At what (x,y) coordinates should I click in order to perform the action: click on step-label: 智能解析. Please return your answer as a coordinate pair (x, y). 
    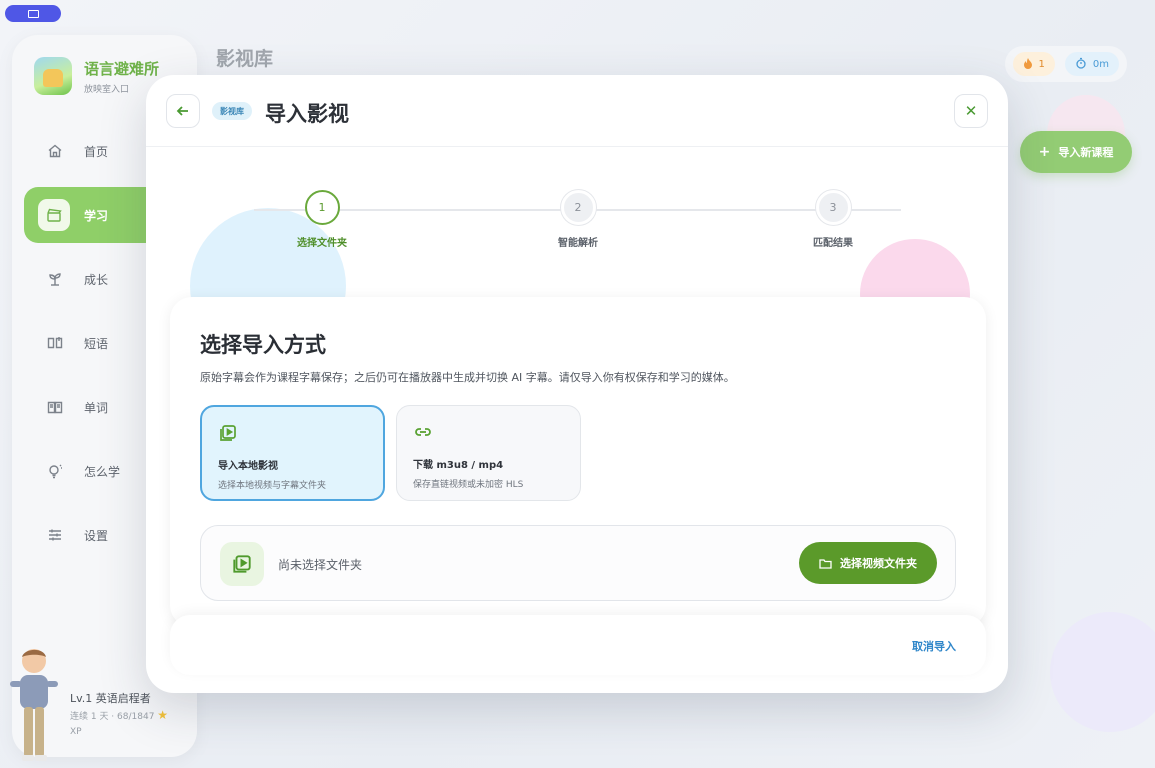
    Looking at the image, I should click on (578, 243).